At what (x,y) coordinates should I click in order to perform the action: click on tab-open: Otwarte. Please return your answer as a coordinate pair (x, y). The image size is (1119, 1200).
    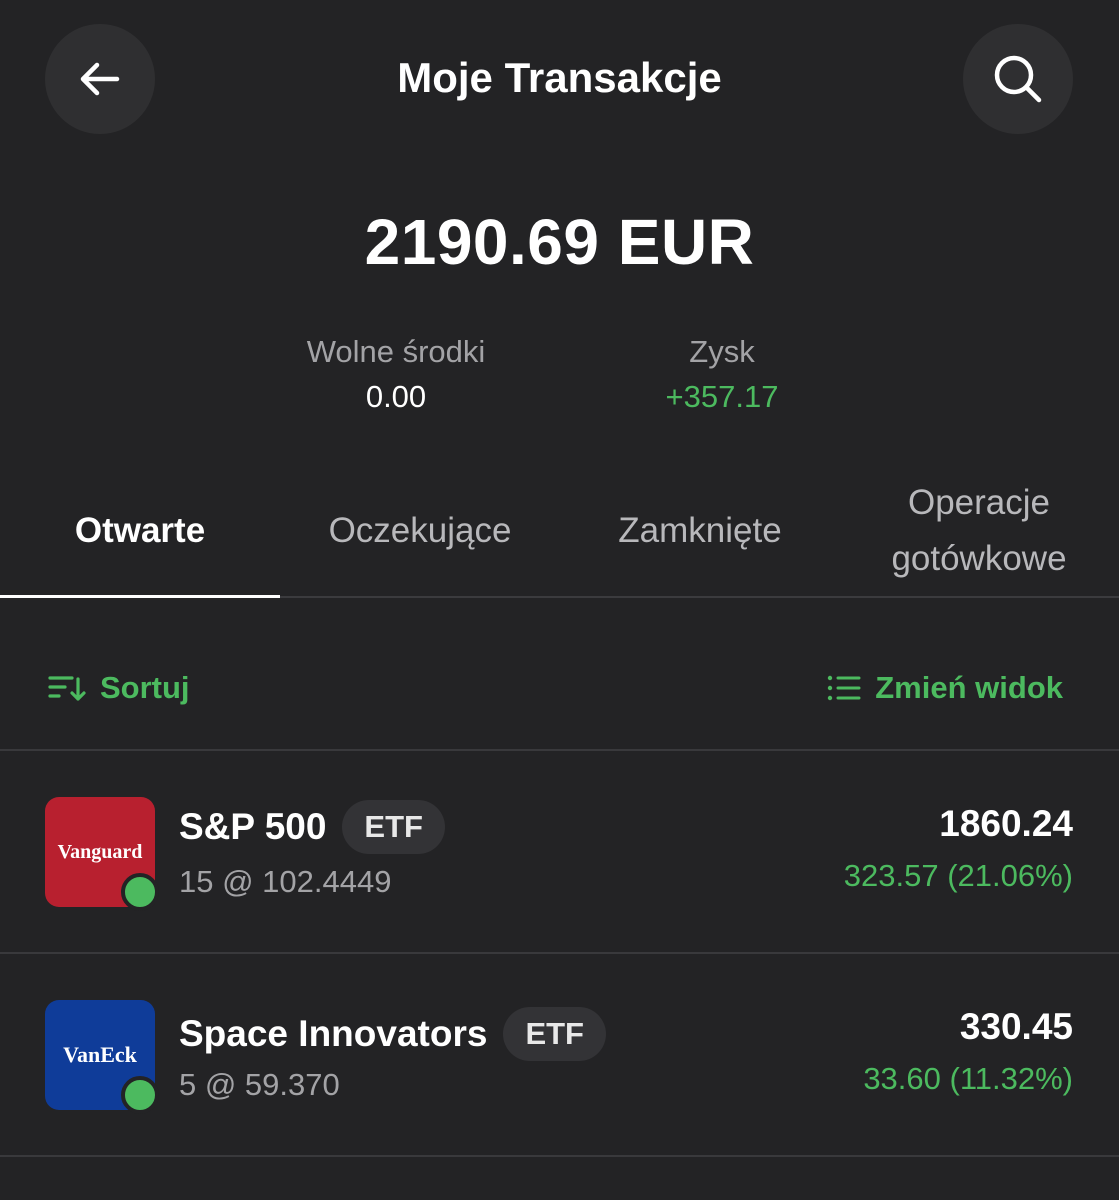
    Looking at the image, I should click on (140, 531).